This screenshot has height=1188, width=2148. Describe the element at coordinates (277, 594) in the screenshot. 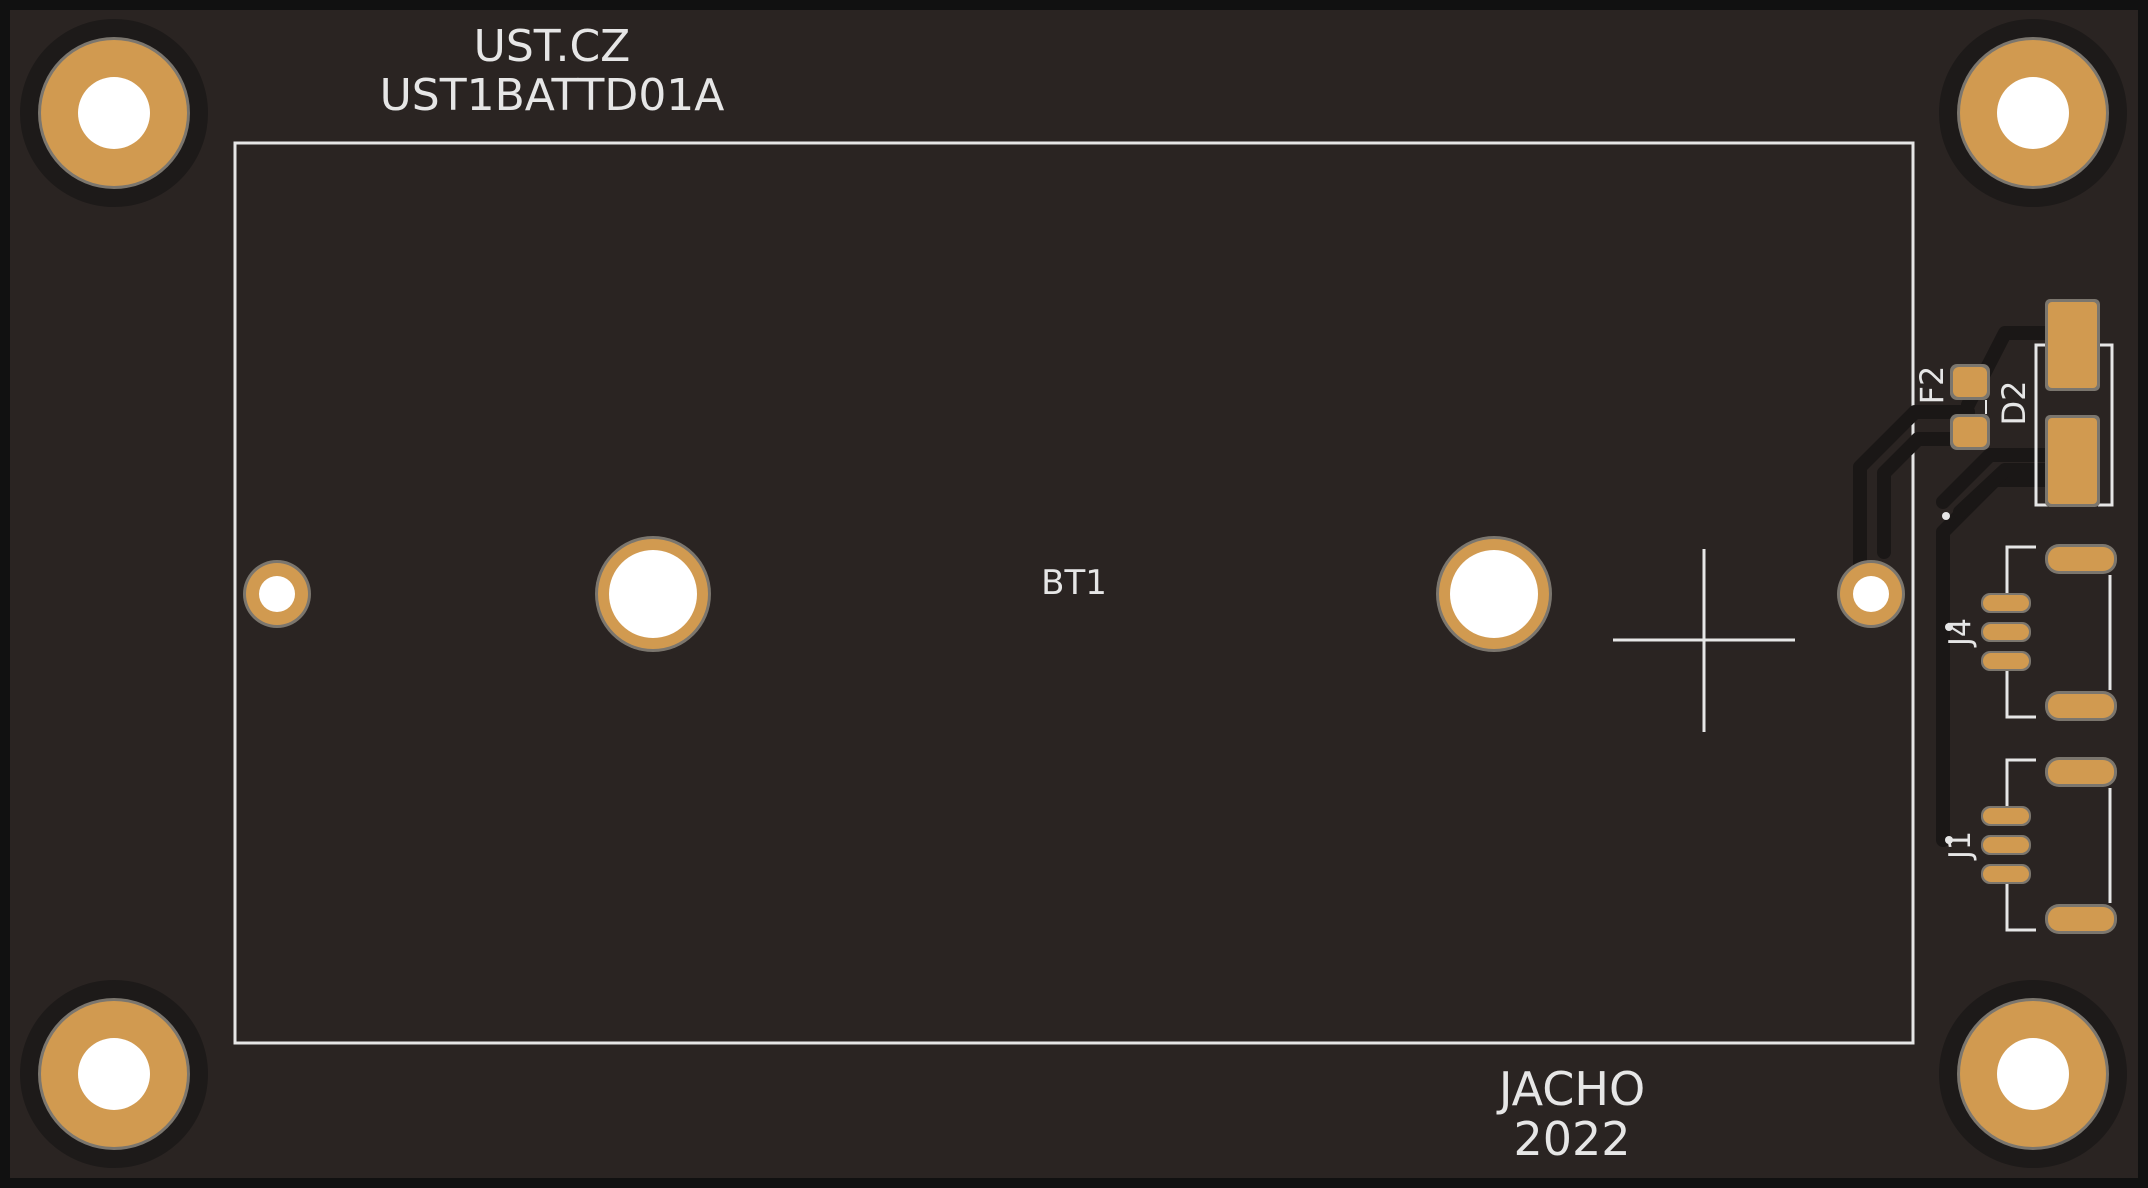

I see `bt1-pad-small-left` at that location.